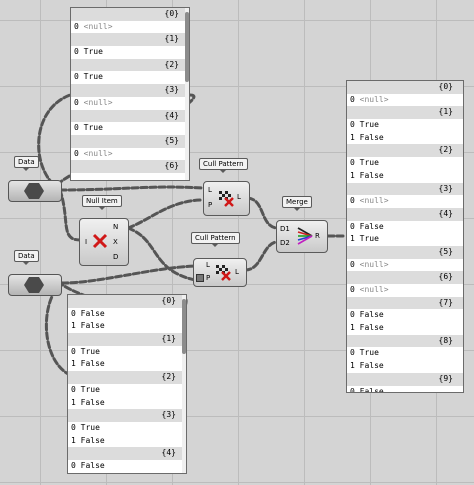  What do you see at coordinates (184, 384) in the screenshot?
I see `panel-bottom-scrollbar` at bounding box center [184, 384].